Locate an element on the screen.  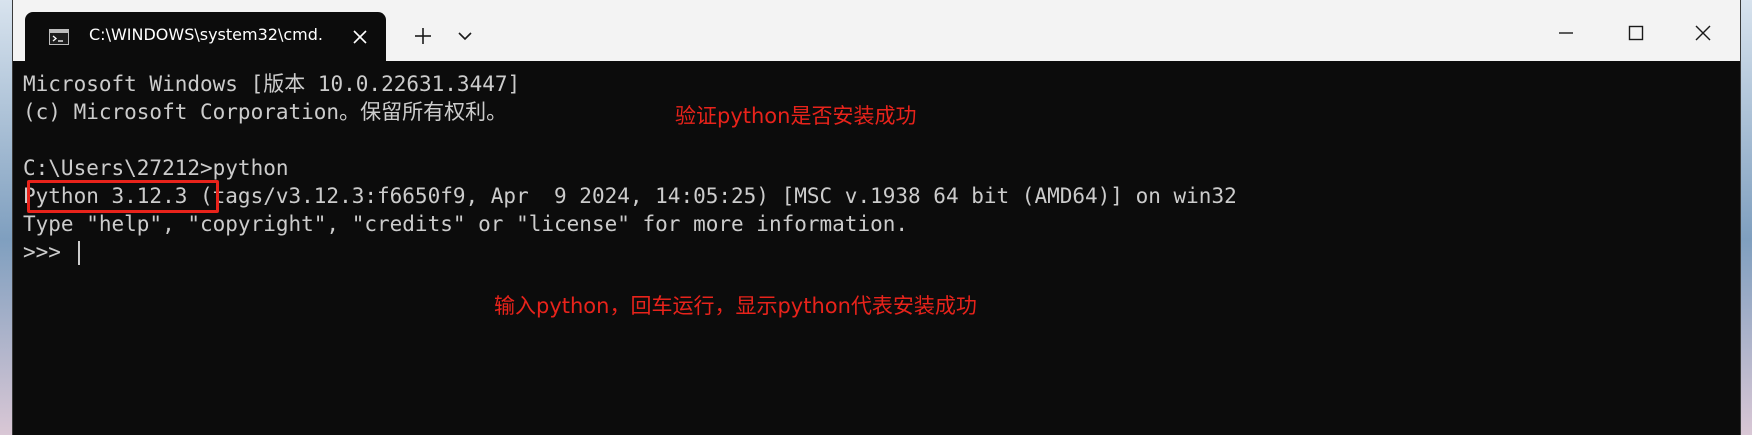
chevron-down-icon is located at coordinates (465, 36).